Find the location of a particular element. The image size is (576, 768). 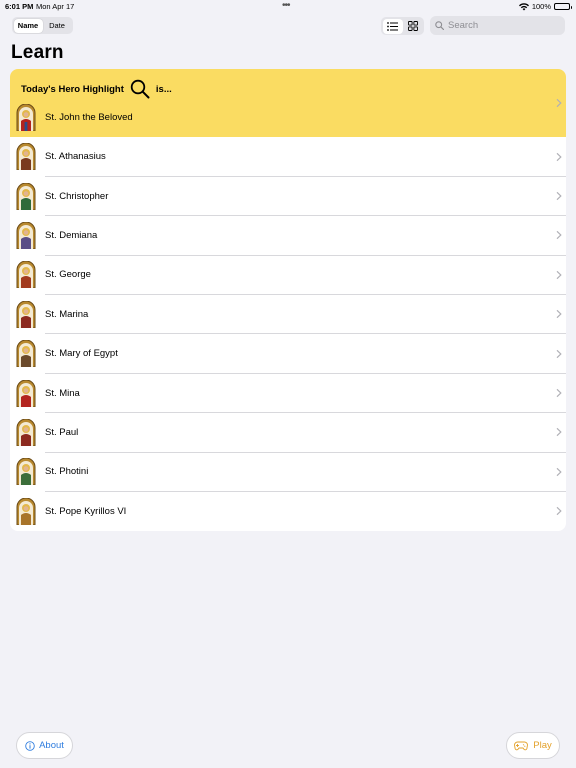

list-item: St. Athanasius is located at coordinates (288, 157).